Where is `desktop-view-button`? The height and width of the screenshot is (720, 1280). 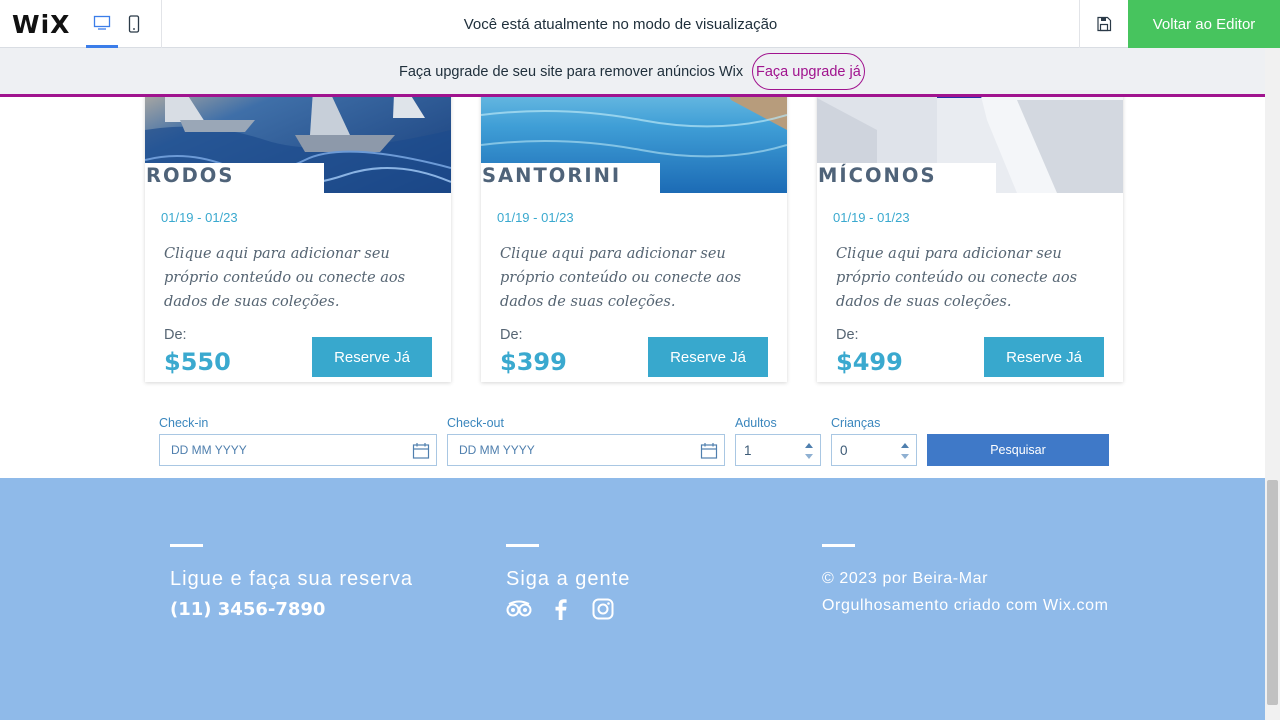
desktop-view-button is located at coordinates (102, 24).